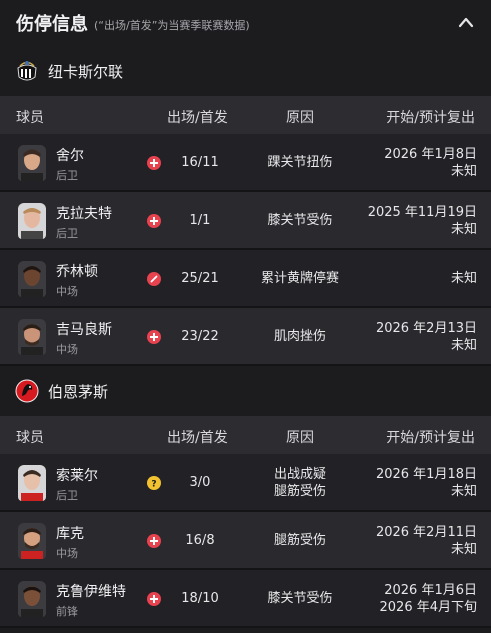 This screenshot has width=491, height=633. Describe the element at coordinates (200, 220) in the screenshot. I see `apps-value: 1/1` at that location.